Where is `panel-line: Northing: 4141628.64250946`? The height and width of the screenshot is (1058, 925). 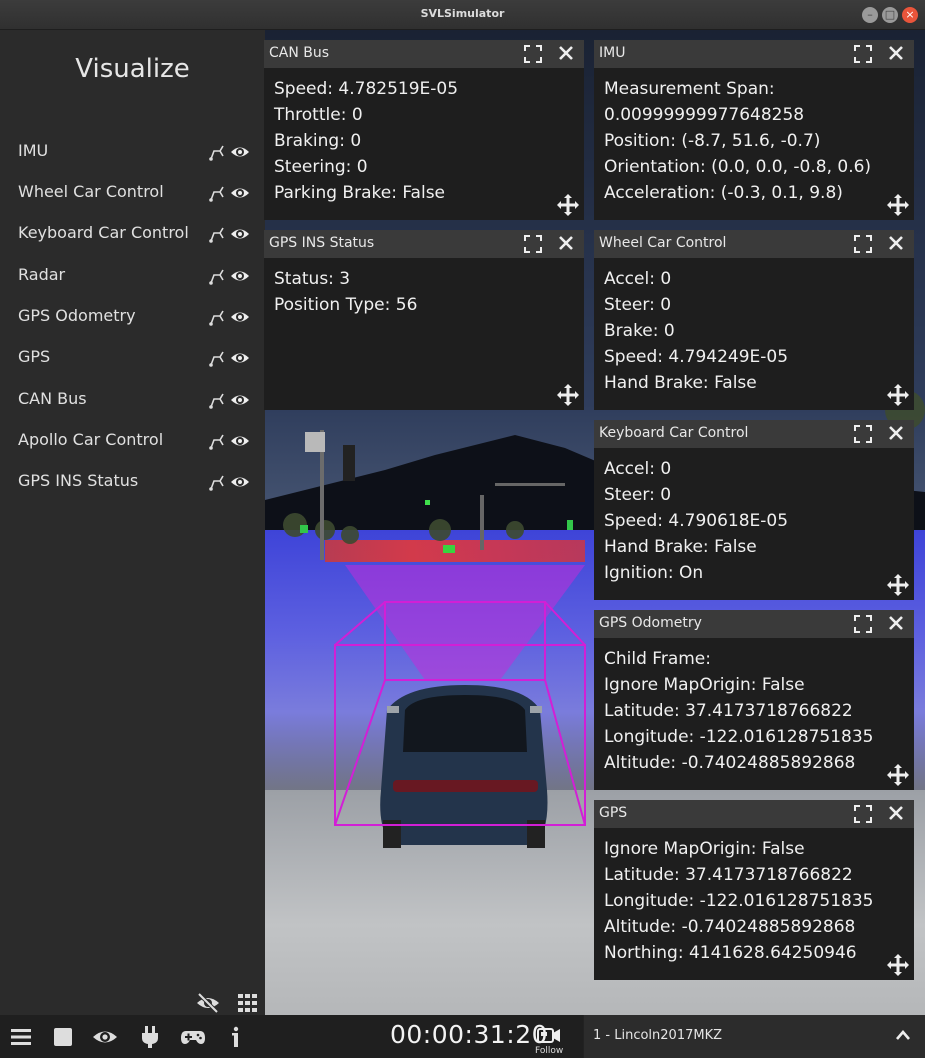 panel-line: Northing: 4141628.64250946 is located at coordinates (730, 953).